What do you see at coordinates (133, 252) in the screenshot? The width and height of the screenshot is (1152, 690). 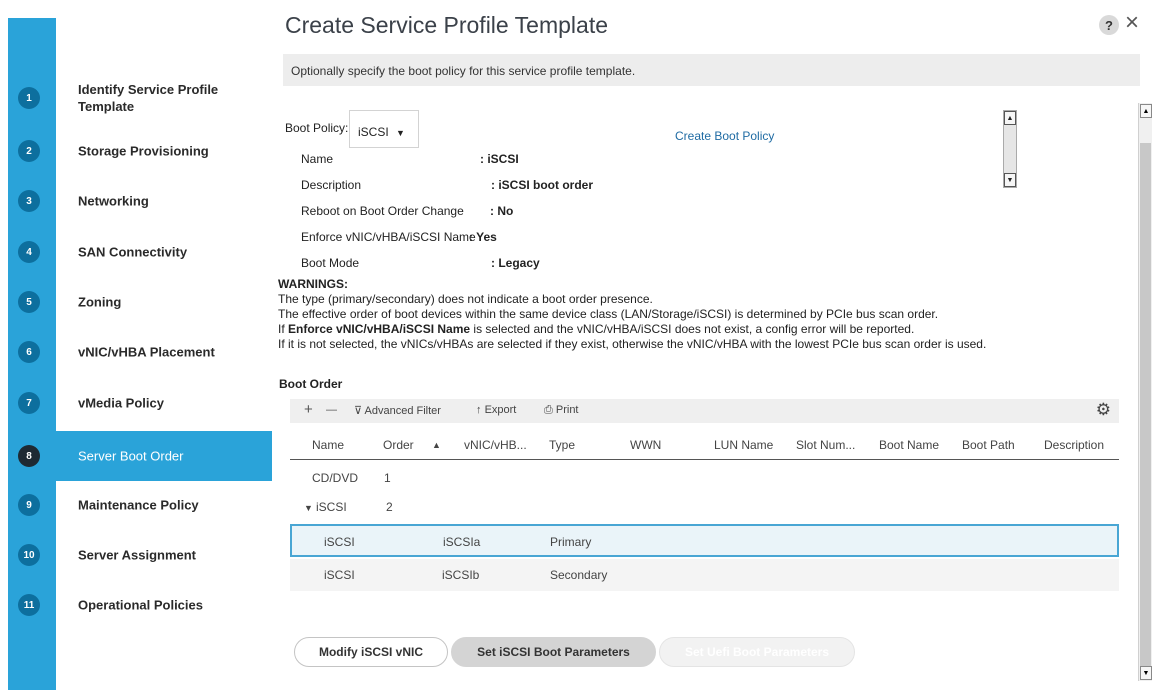 I see `step-label: SAN Connectivity` at bounding box center [133, 252].